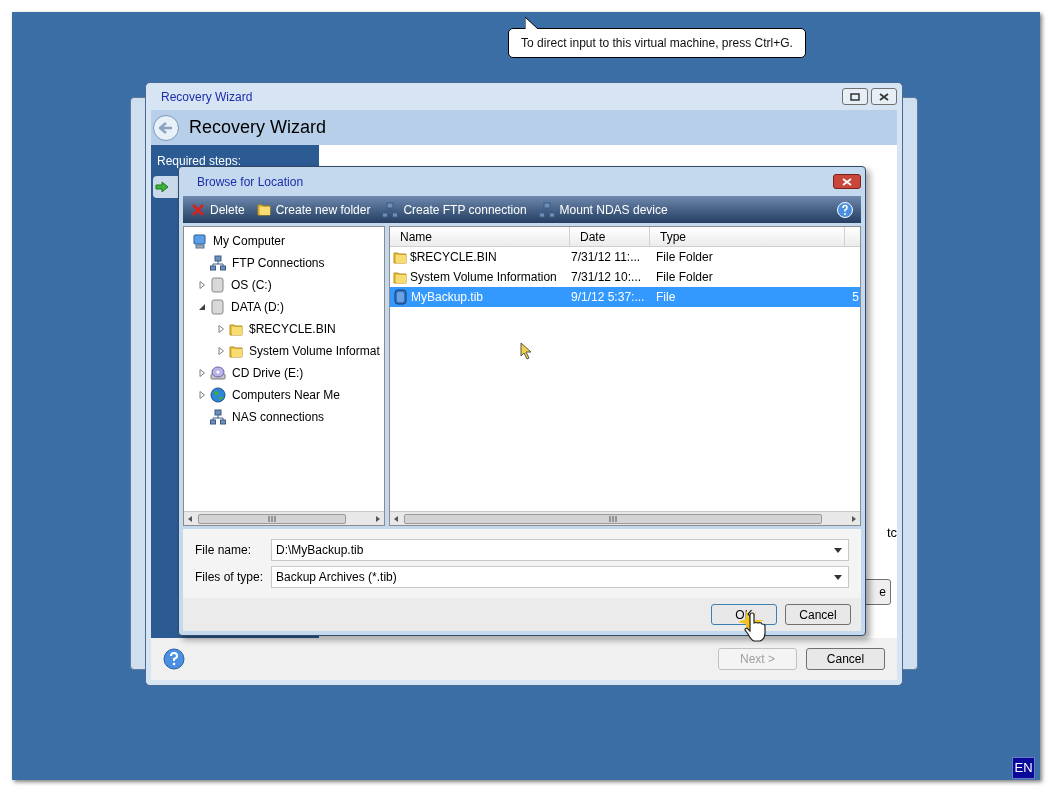  I want to click on tree-item: $RECYCLE.BIN, so click(292, 329).